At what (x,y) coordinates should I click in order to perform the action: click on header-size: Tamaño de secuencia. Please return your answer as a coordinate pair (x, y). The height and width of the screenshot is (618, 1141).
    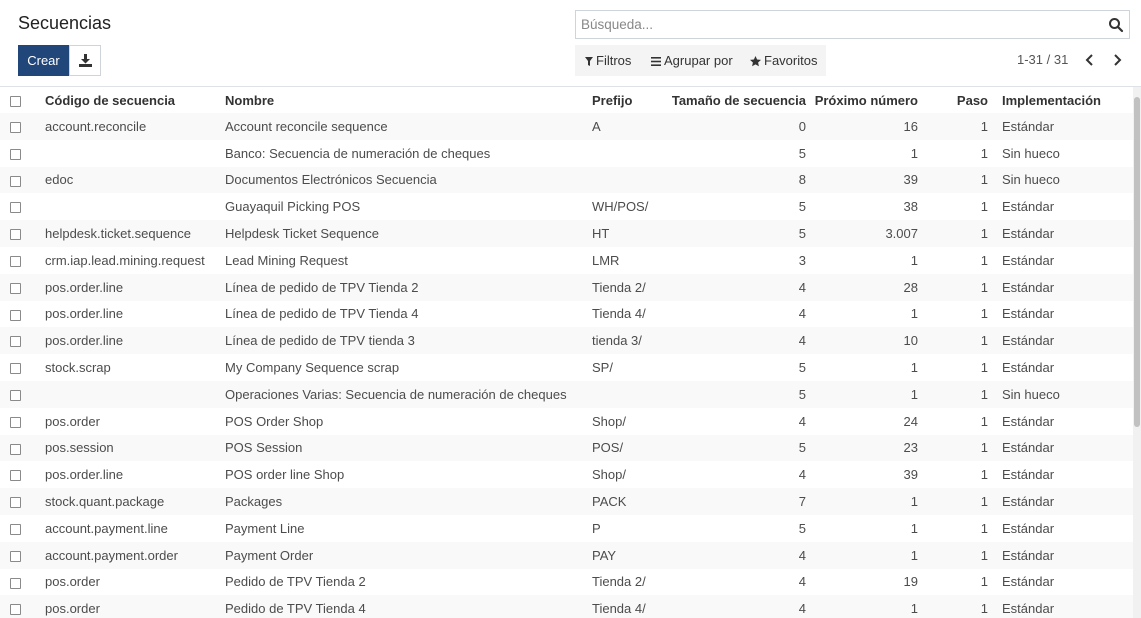
    Looking at the image, I should click on (740, 100).